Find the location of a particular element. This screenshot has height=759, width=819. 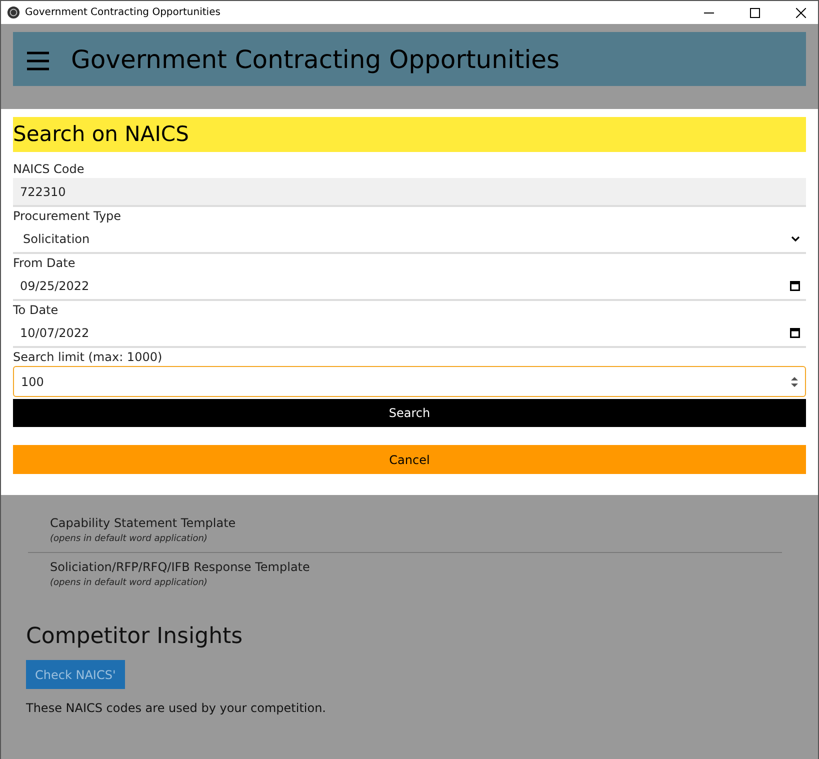

close-icon is located at coordinates (801, 13).